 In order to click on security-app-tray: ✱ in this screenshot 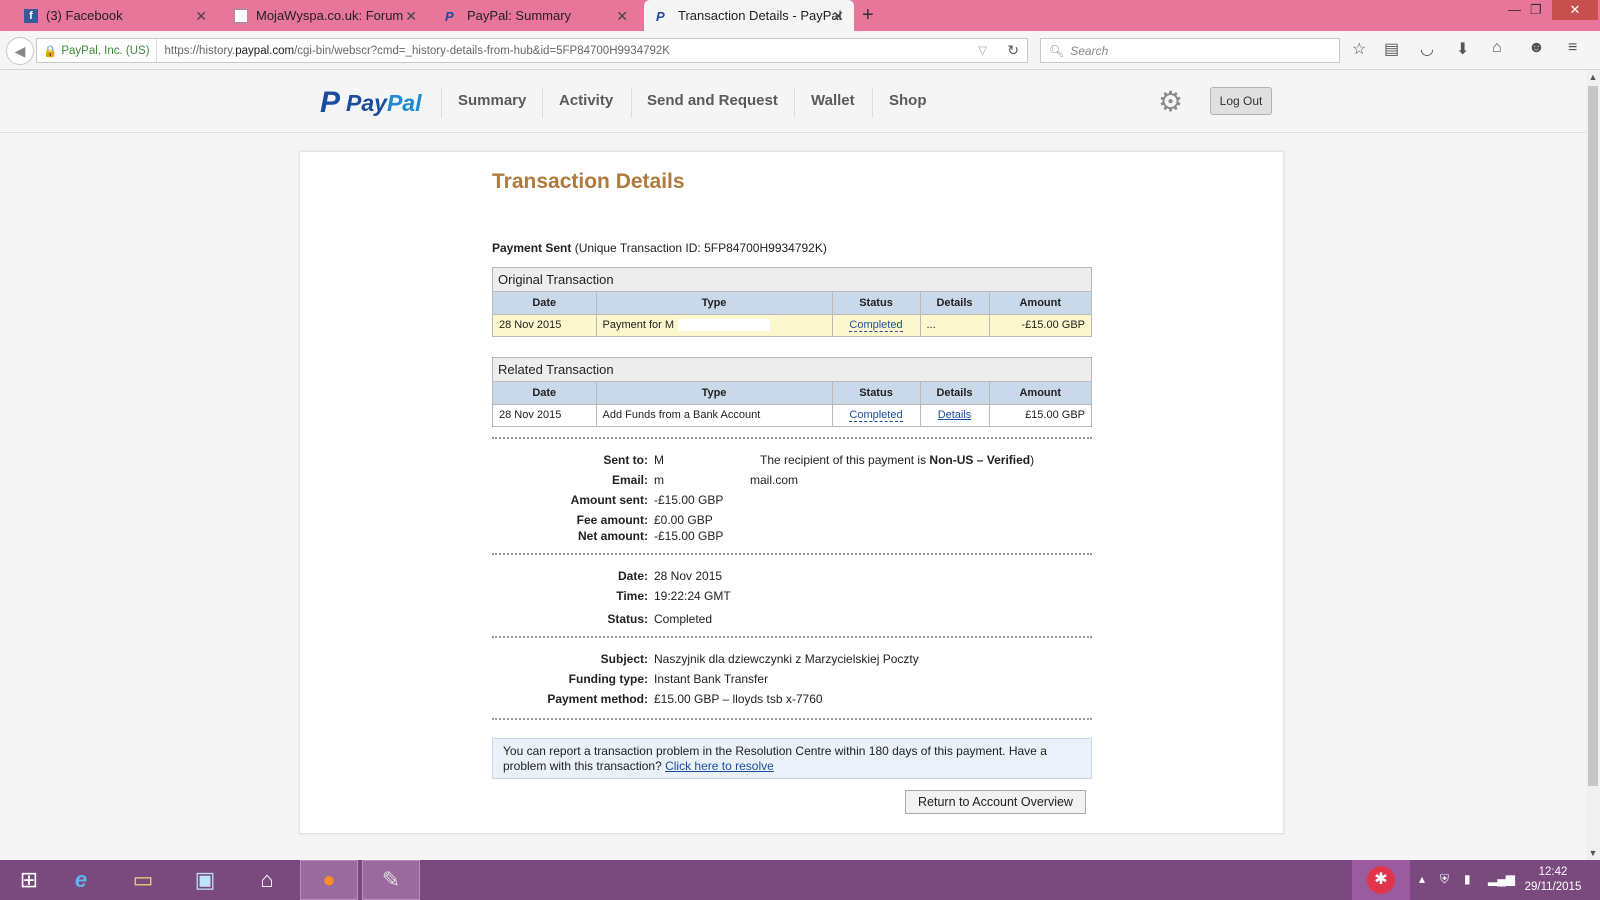, I will do `click(1381, 880)`.